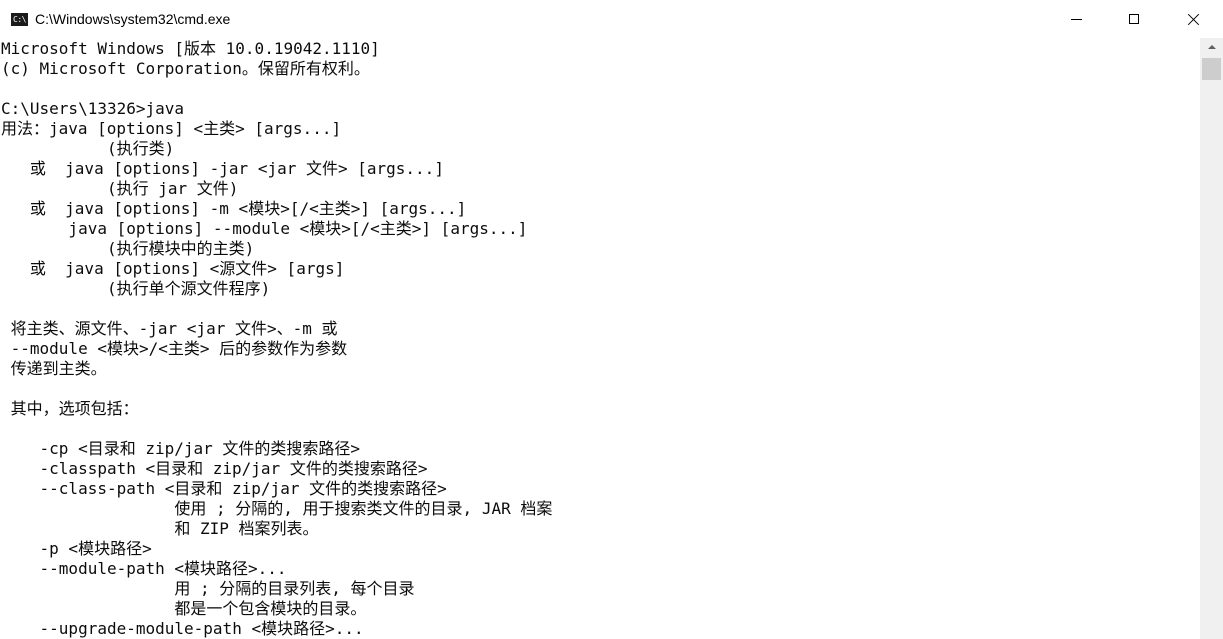  I want to click on title-bar: C:\ C:\Windows\system32\cmd.exe, so click(611, 19).